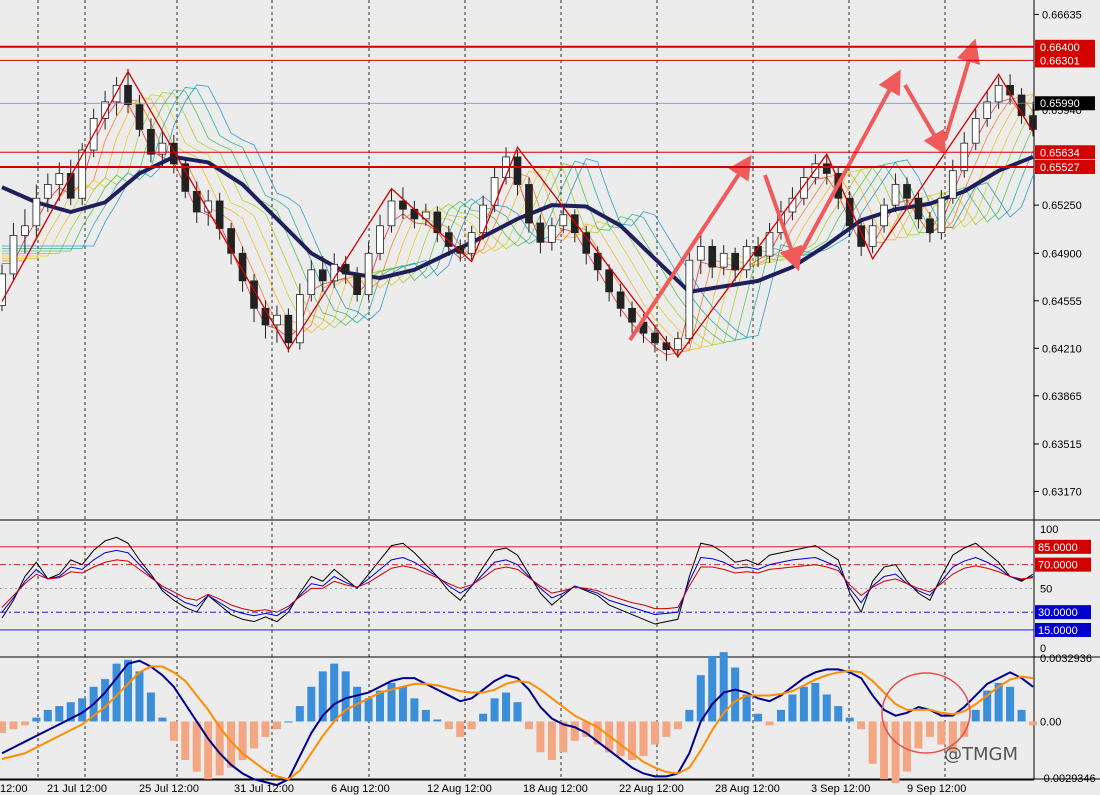 This screenshot has height=795, width=1100. I want to click on price-tick-label: 0.64900, so click(1062, 254).